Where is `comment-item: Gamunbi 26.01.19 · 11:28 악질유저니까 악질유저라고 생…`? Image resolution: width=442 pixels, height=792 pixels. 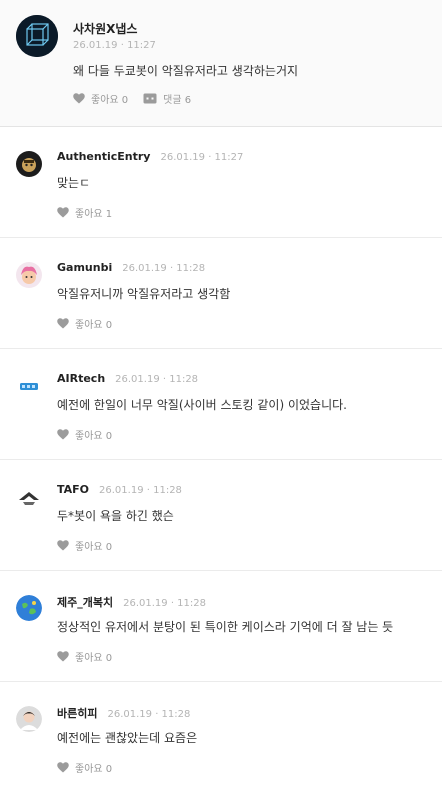
comment-item: Gamunbi 26.01.19 · 11:28 악질유저니까 악질유저라고 생… is located at coordinates (221, 293).